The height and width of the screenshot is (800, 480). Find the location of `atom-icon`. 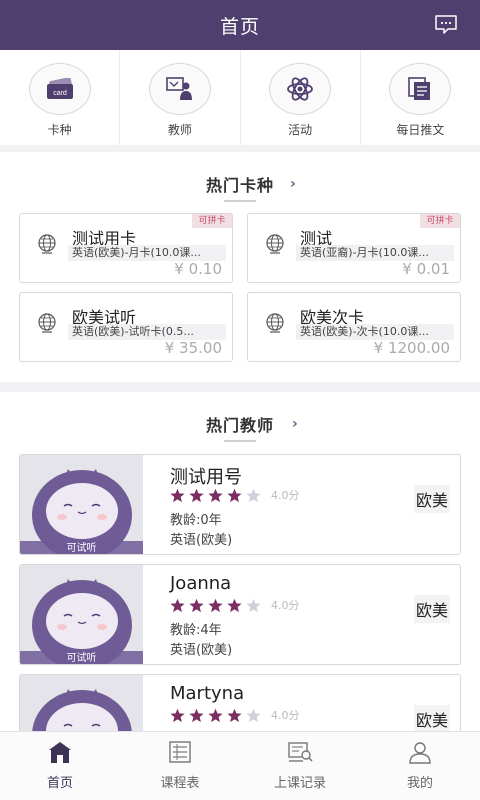

atom-icon is located at coordinates (300, 89).